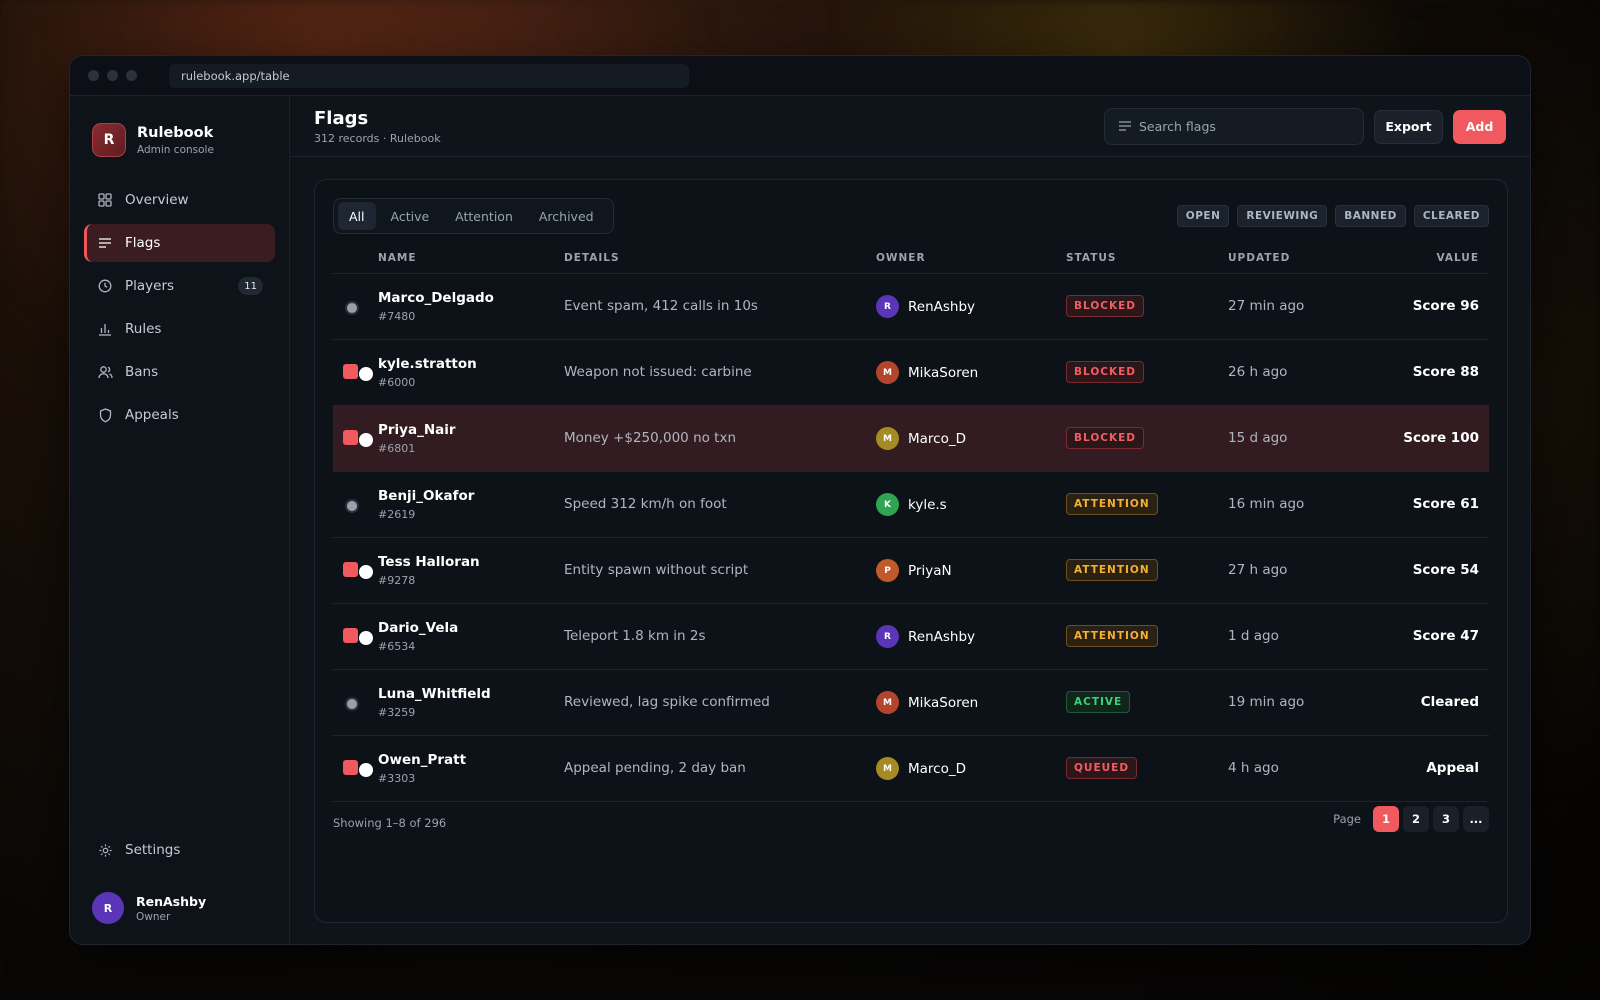 This screenshot has width=1600, height=1000. What do you see at coordinates (357, 216) in the screenshot?
I see `tab-all: All` at bounding box center [357, 216].